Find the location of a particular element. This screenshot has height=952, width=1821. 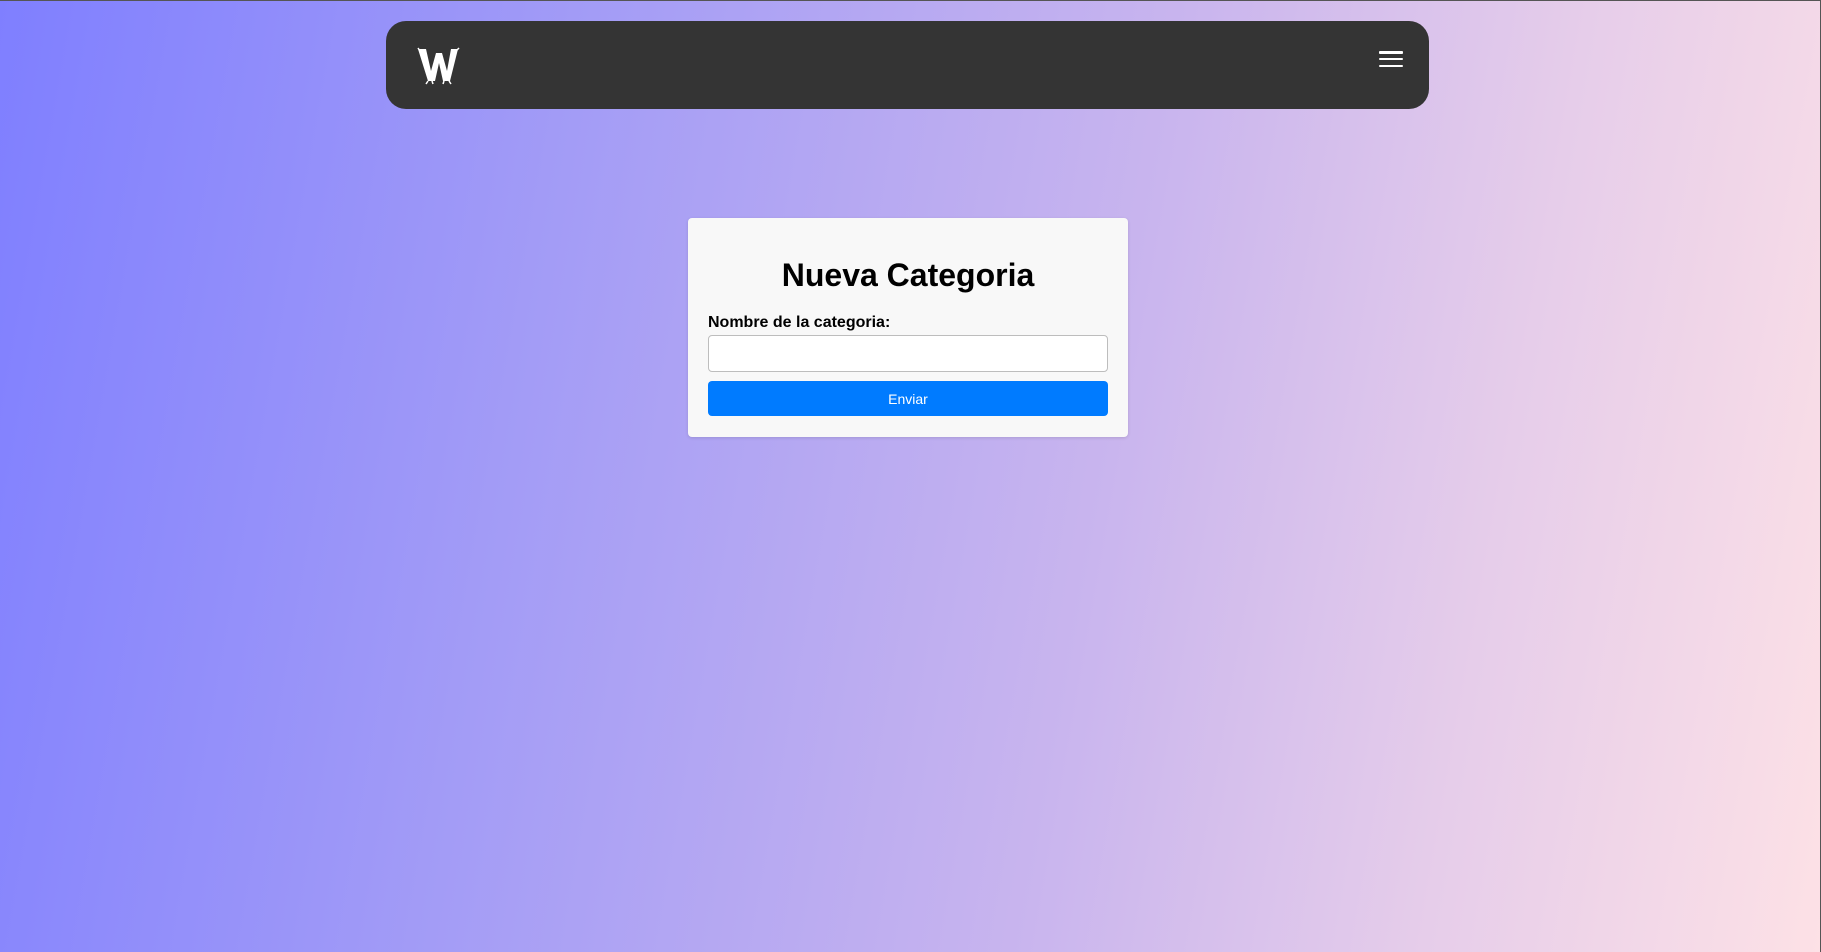

hamburger-menu-button is located at coordinates (1391, 59).